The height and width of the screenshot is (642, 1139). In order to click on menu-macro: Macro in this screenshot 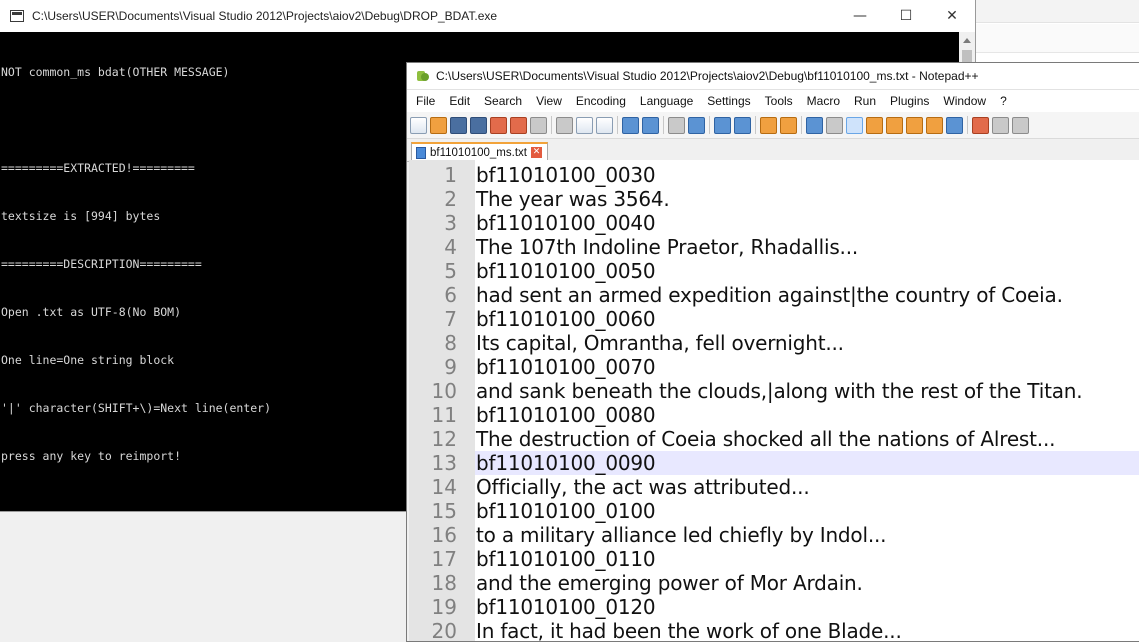, I will do `click(823, 101)`.